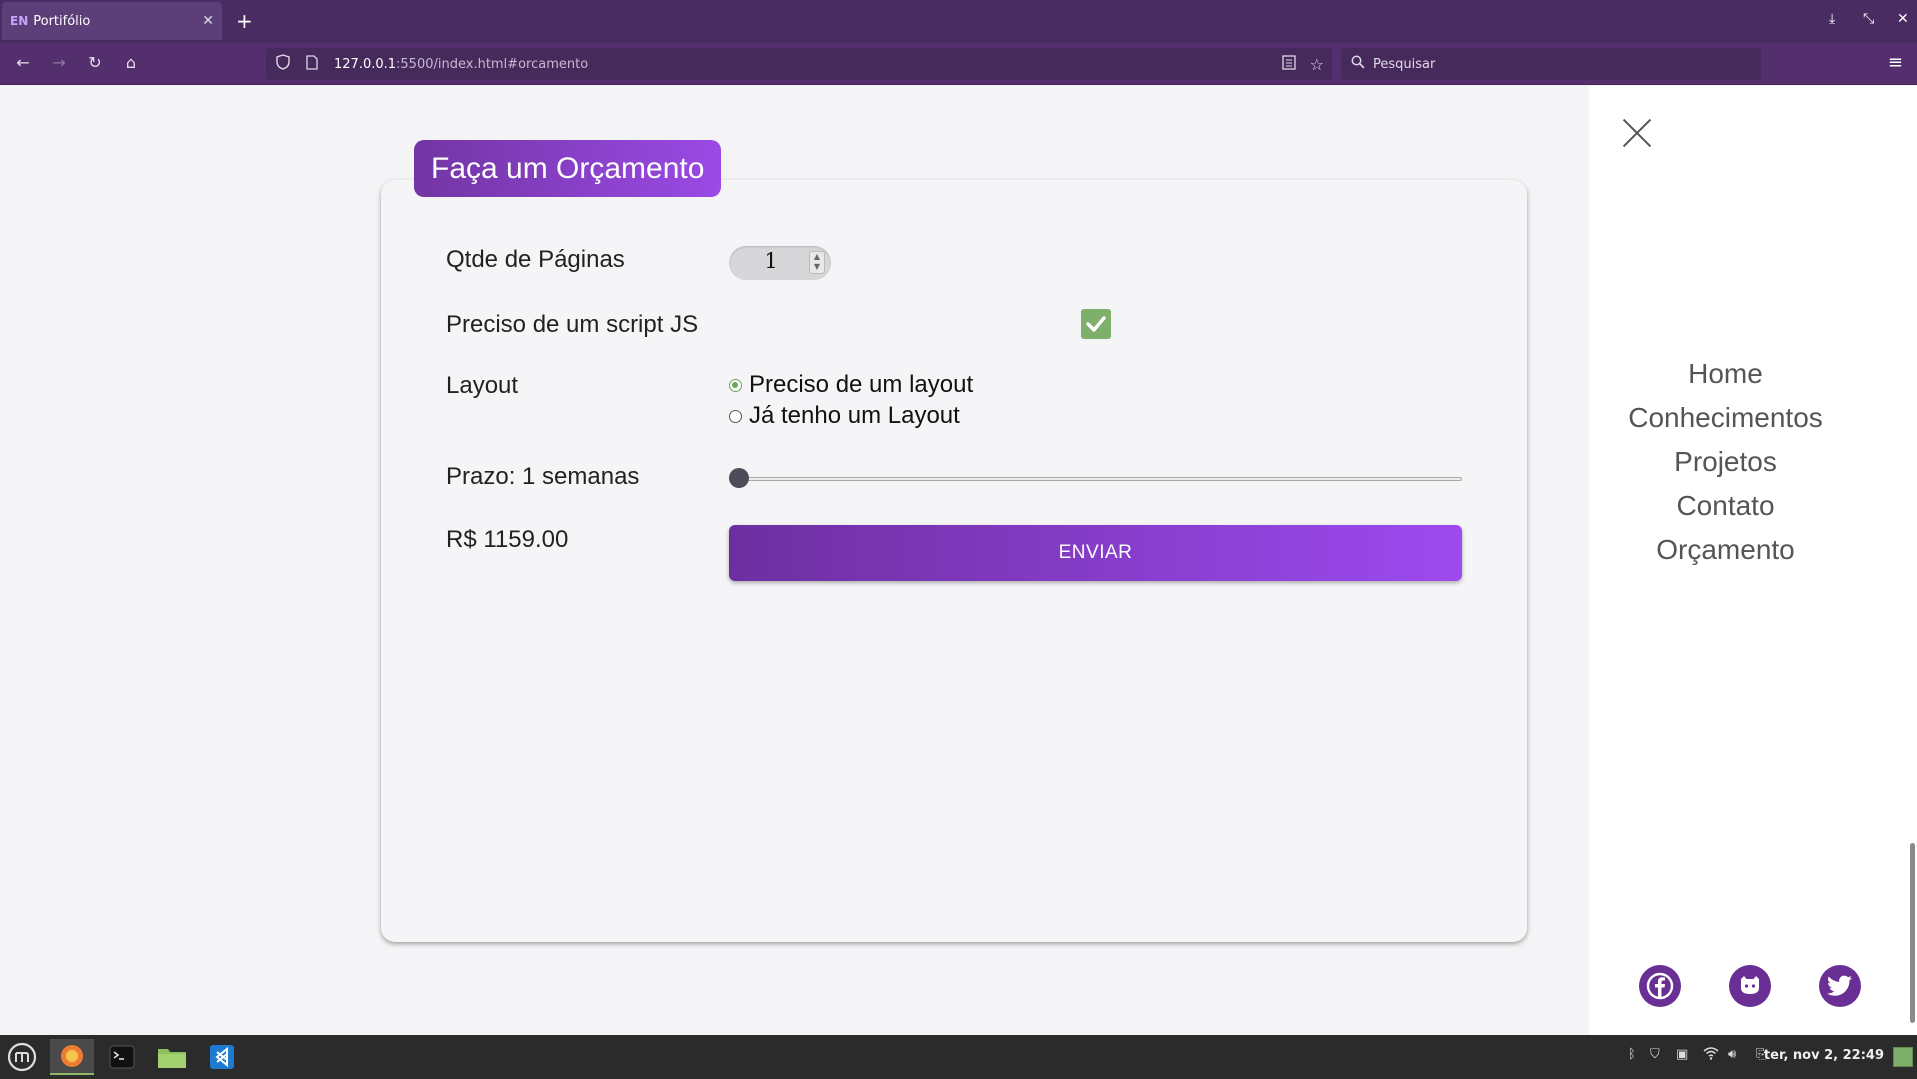 This screenshot has height=1079, width=1917. I want to click on vscode-taskbar-icon, so click(222, 1057).